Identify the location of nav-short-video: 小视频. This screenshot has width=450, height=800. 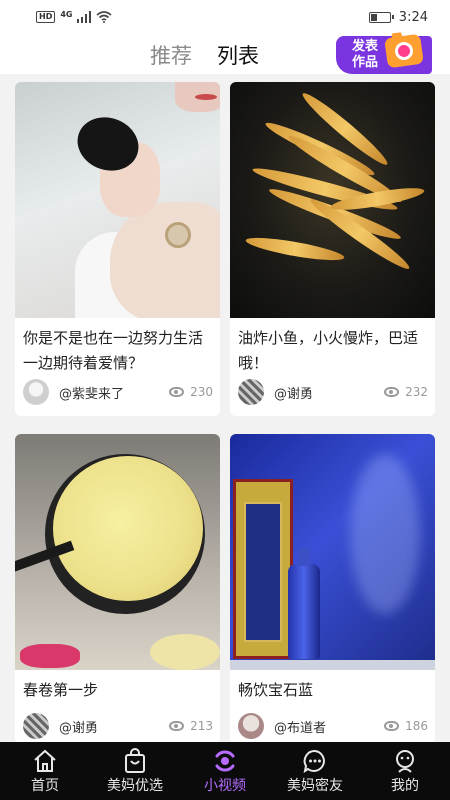
(225, 771).